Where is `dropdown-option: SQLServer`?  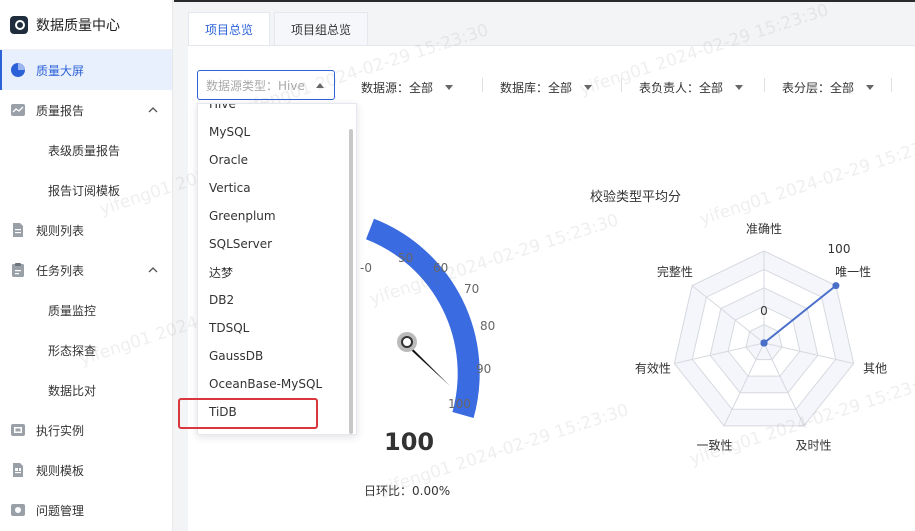 dropdown-option: SQLServer is located at coordinates (277, 244).